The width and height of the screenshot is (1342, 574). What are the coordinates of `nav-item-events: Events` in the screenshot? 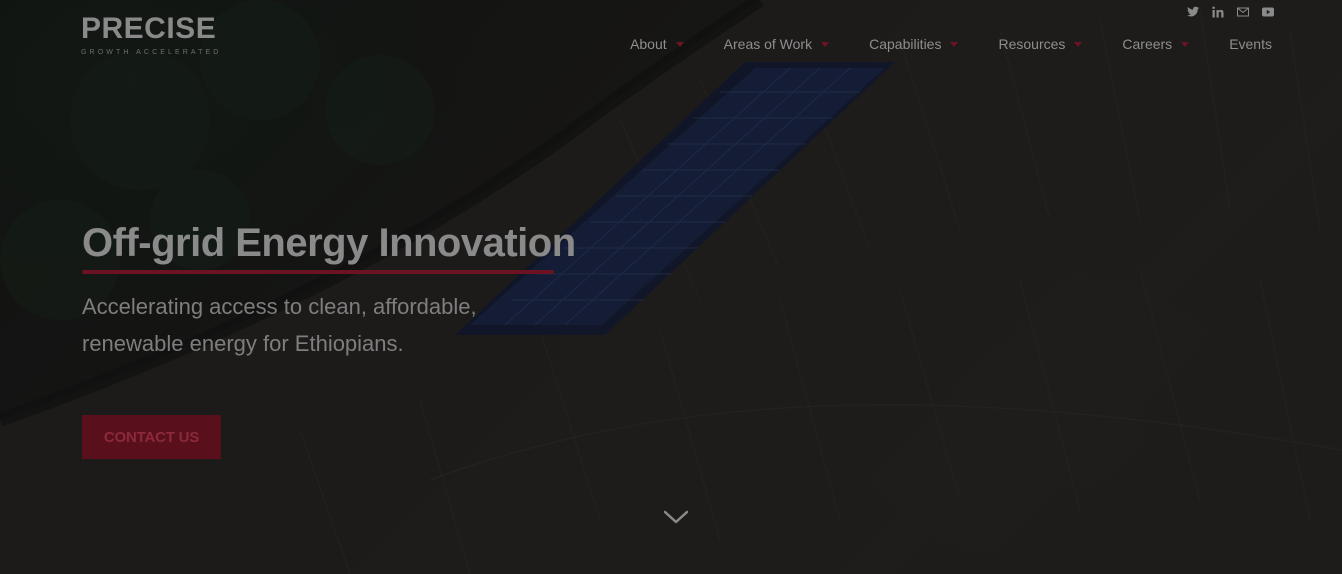 It's located at (1250, 44).